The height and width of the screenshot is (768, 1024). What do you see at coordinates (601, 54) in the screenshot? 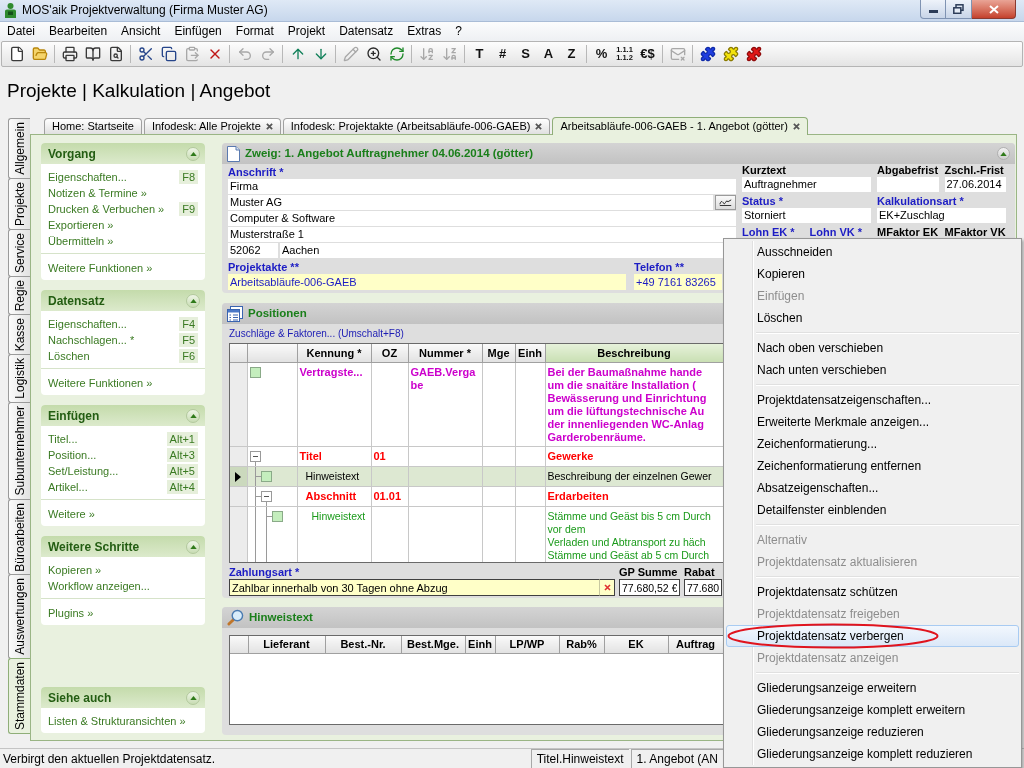
I see `toolbar-button: %` at bounding box center [601, 54].